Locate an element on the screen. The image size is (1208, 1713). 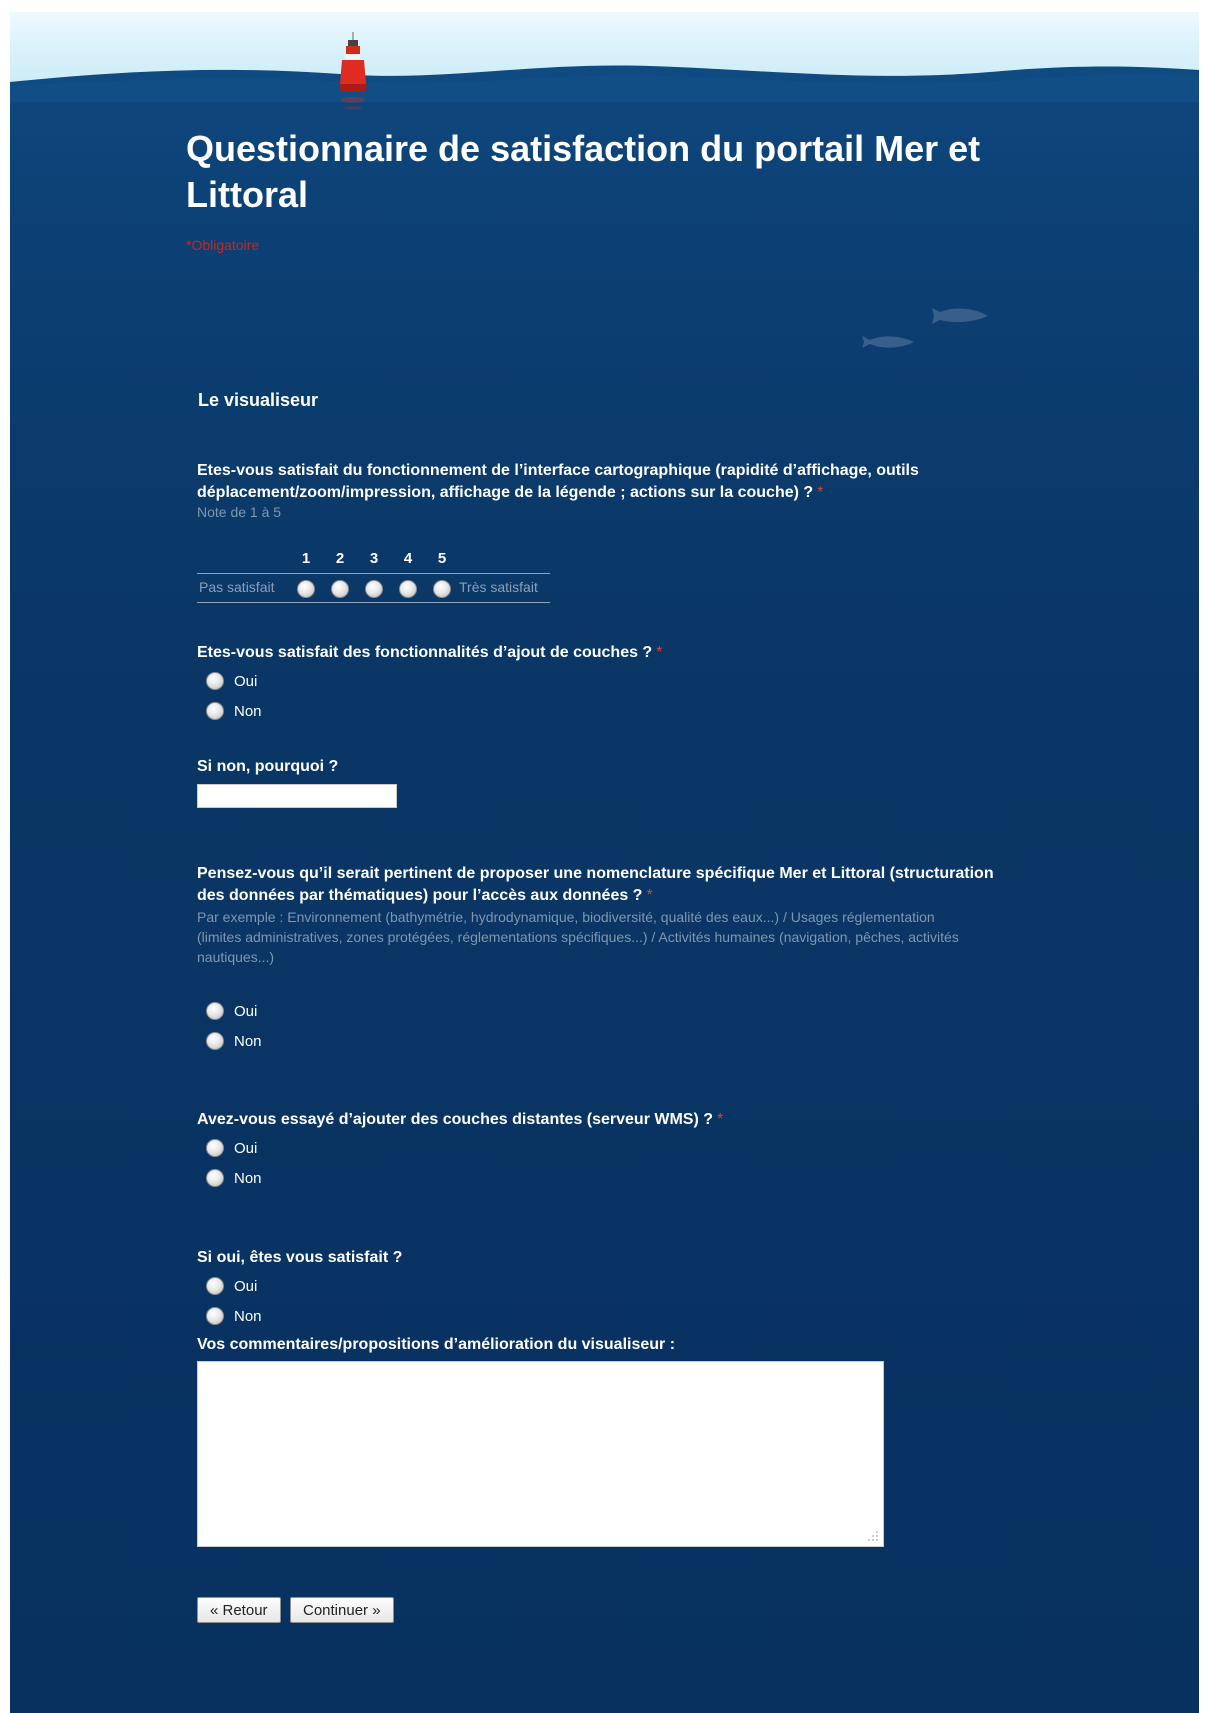
rating-scale: 1 2 3 4 5 Pas satisfait Très satisfait is located at coordinates (373, 580).